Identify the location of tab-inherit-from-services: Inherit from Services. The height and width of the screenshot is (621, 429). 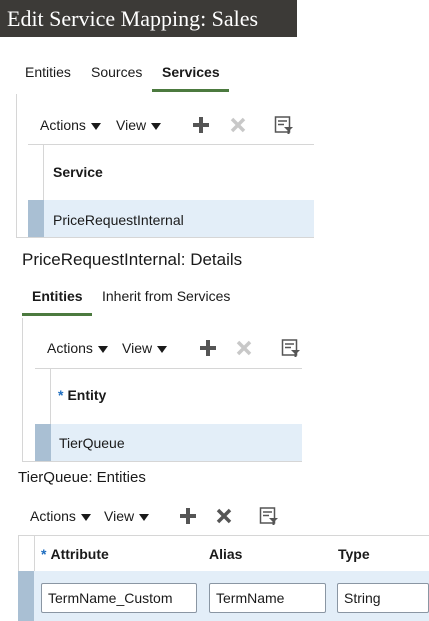
(166, 296).